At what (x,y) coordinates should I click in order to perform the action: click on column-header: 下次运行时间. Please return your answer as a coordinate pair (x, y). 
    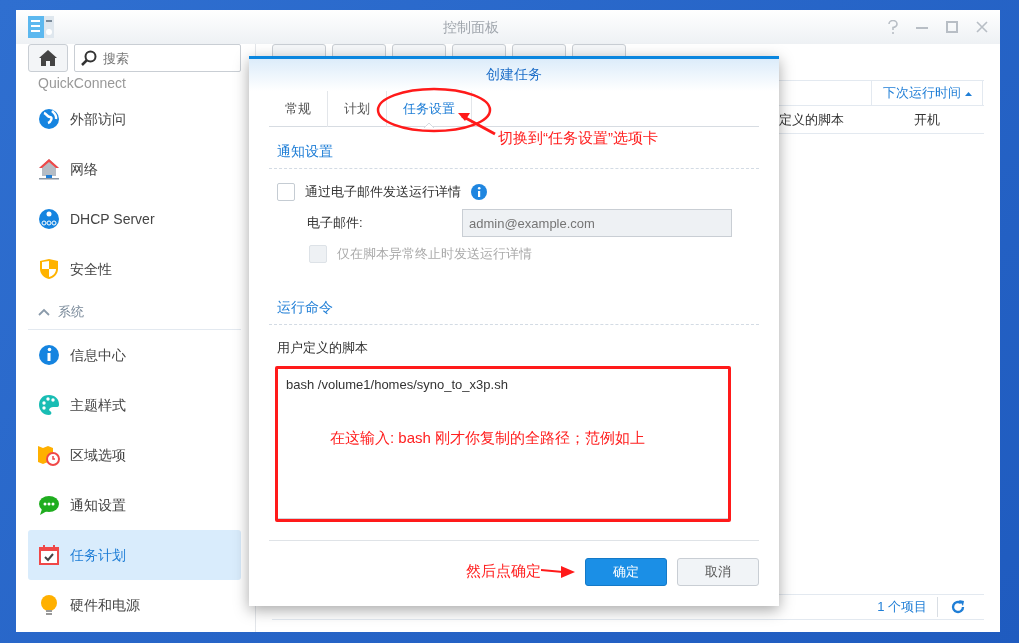
    Looking at the image, I should click on (927, 93).